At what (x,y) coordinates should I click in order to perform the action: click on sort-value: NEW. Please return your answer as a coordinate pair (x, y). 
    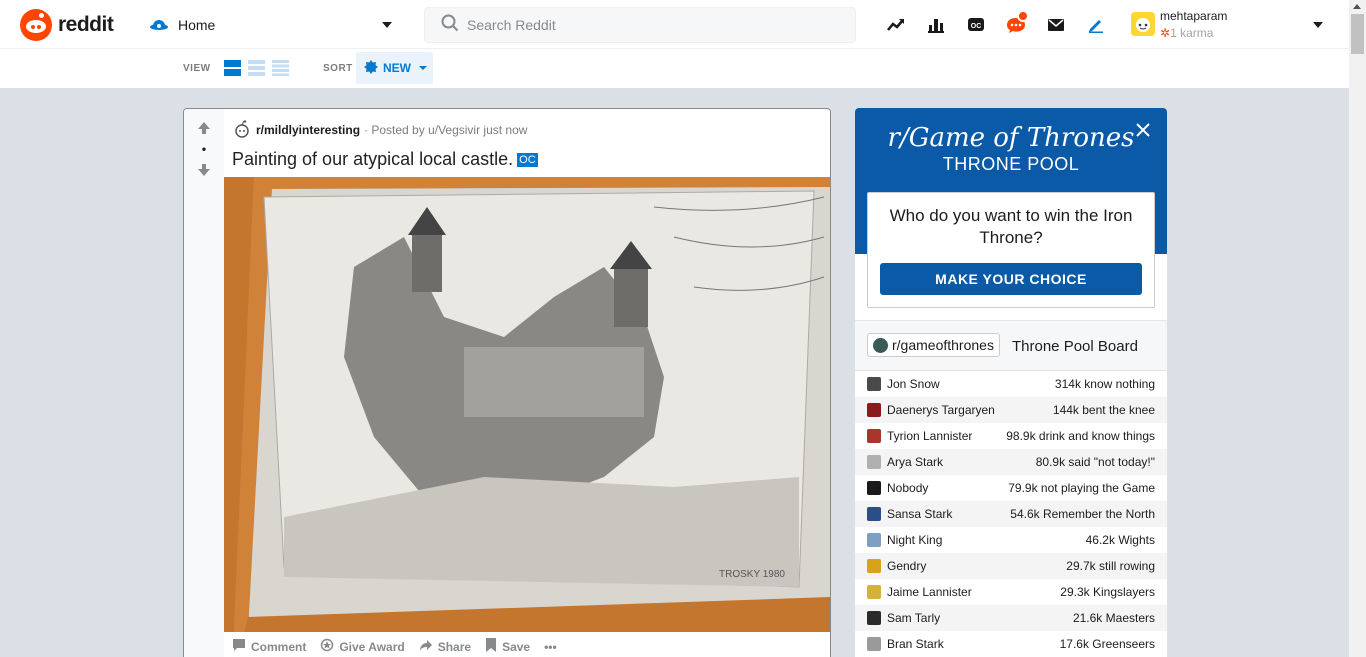
    Looking at the image, I should click on (397, 68).